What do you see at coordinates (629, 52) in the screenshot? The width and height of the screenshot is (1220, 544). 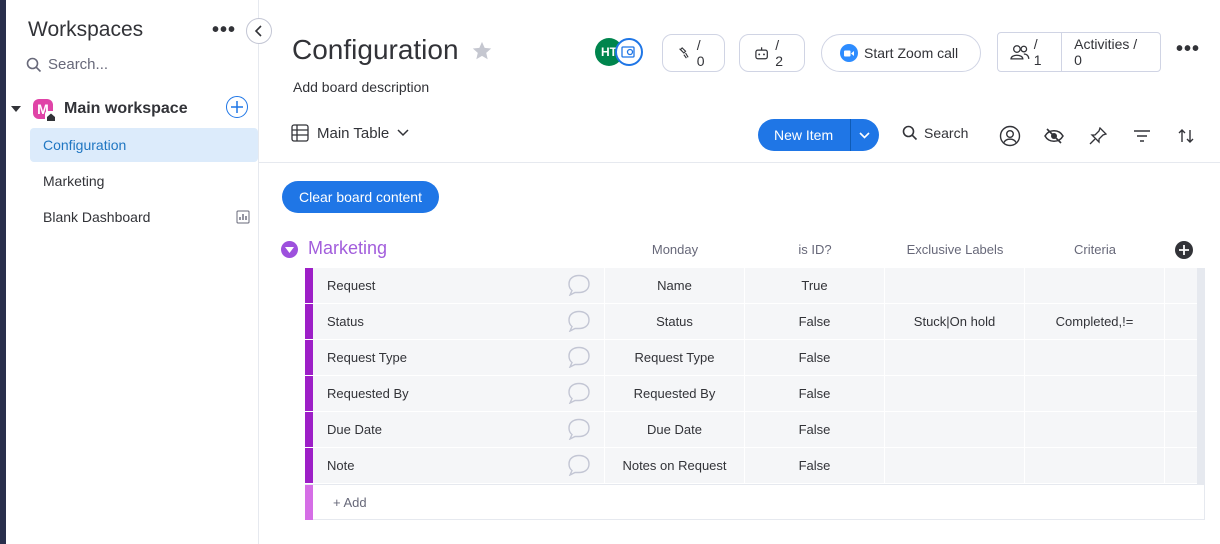 I see `guest-view-icon` at bounding box center [629, 52].